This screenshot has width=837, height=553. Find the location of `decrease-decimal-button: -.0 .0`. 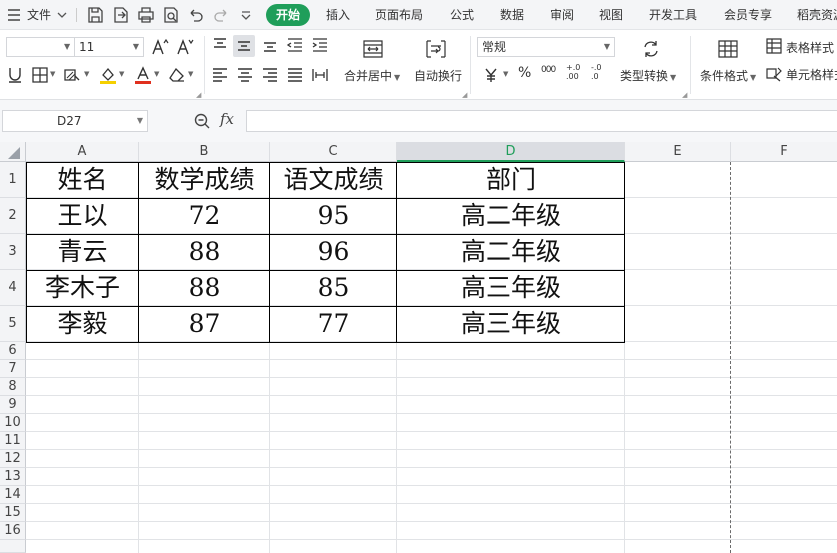

decrease-decimal-button: -.0 .0 is located at coordinates (600, 72).